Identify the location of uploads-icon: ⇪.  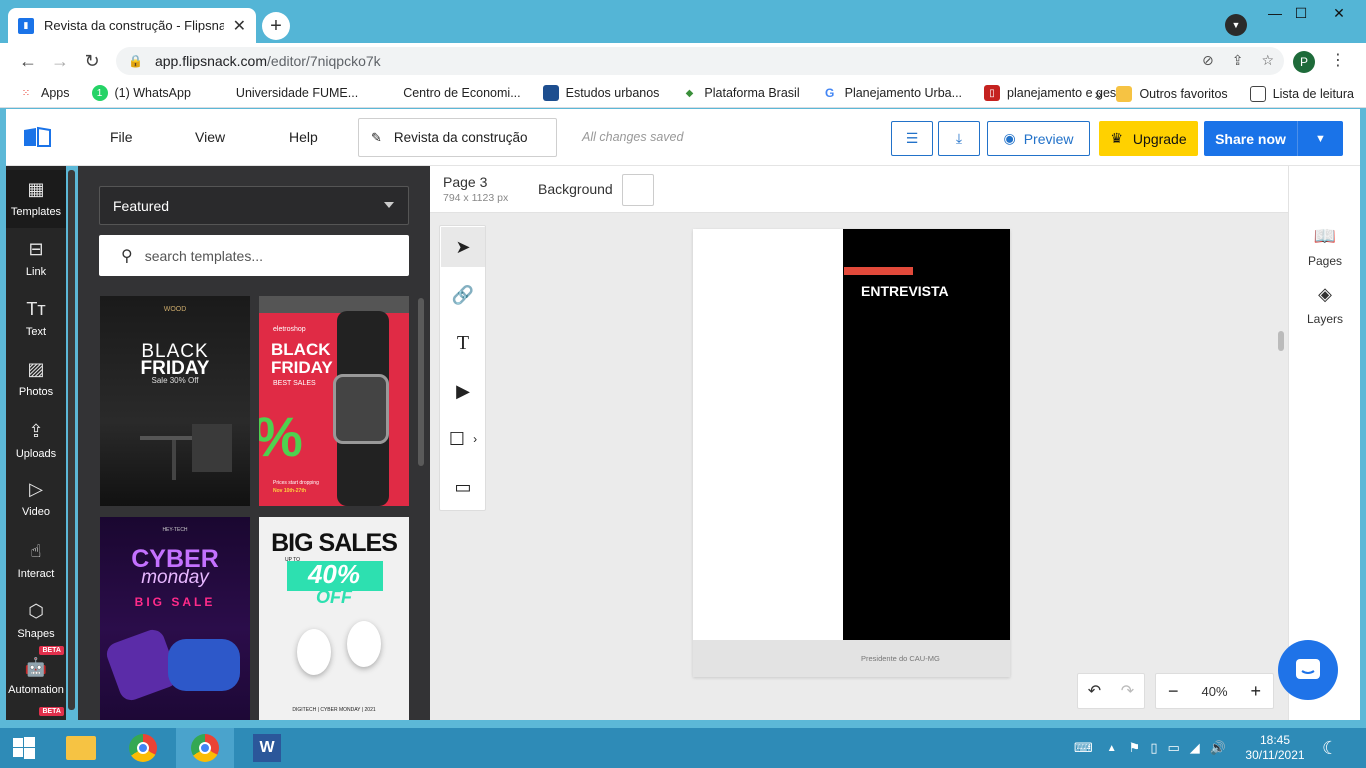
(36, 431).